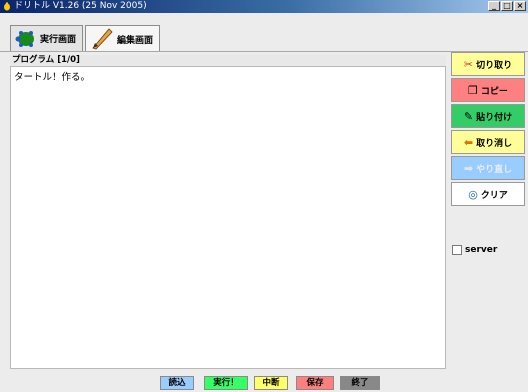  What do you see at coordinates (457, 250) in the screenshot?
I see `server-checkbox` at bounding box center [457, 250].